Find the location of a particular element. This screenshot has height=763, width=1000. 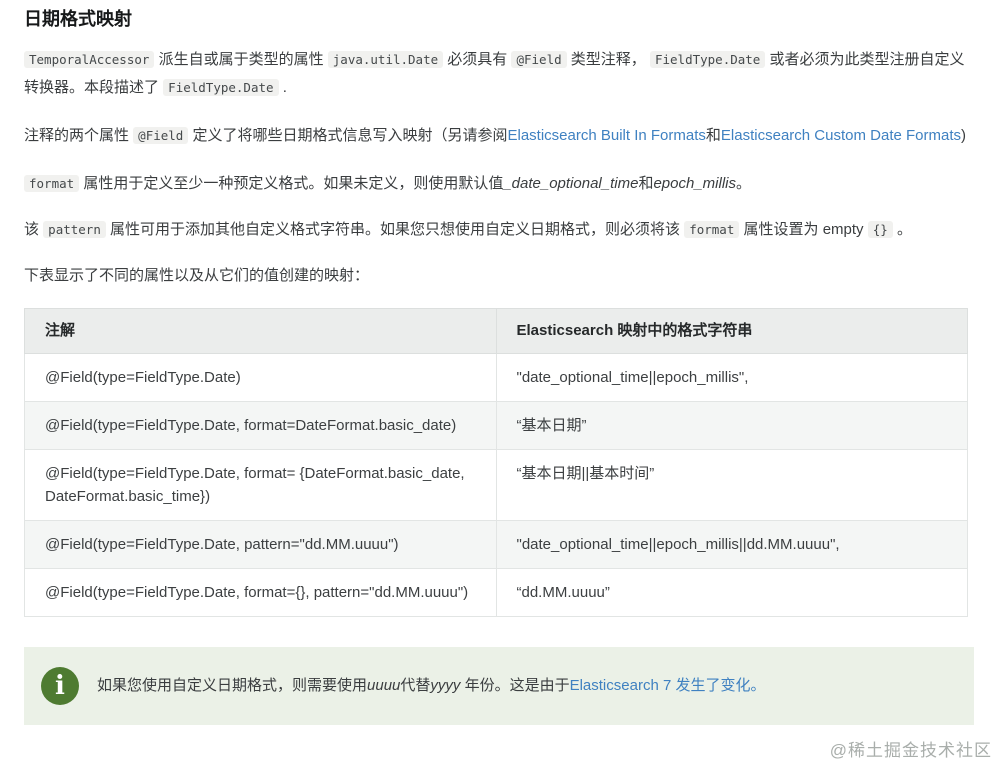

table-header-format-string: Elasticsearch 映射中的格式字符串 is located at coordinates (731, 331).